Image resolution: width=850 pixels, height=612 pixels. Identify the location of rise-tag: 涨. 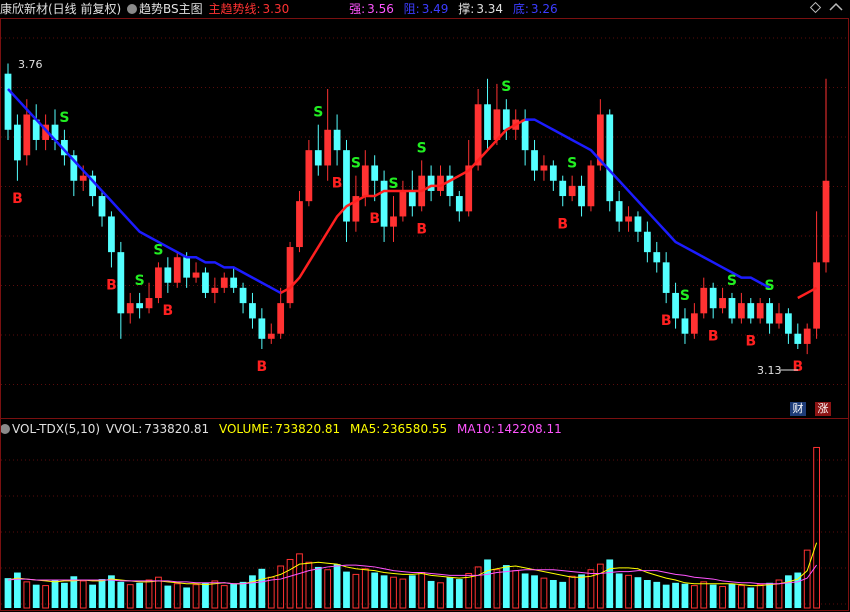
(823, 409).